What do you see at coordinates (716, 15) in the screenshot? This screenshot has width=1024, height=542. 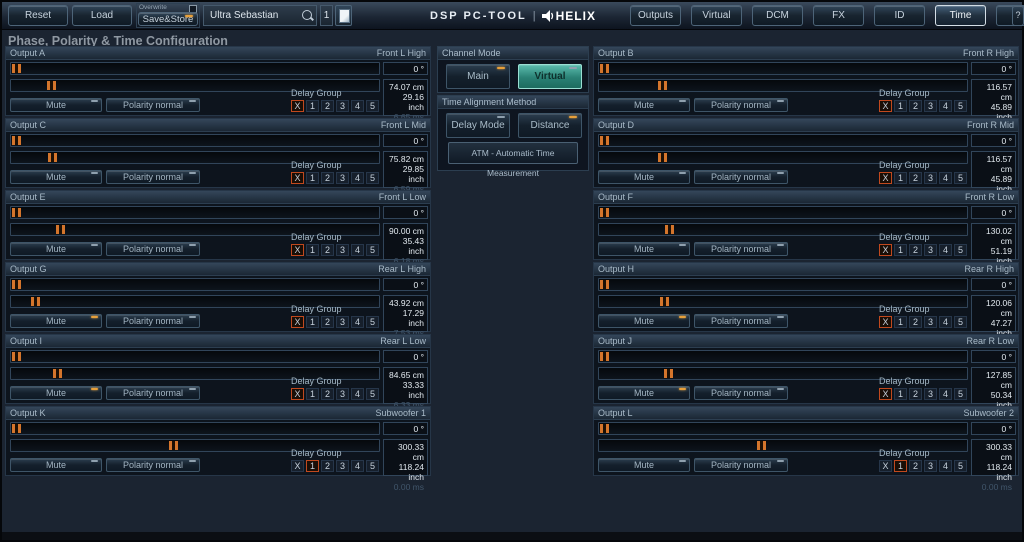 I see `nav-virtual-button: Virtual` at bounding box center [716, 15].